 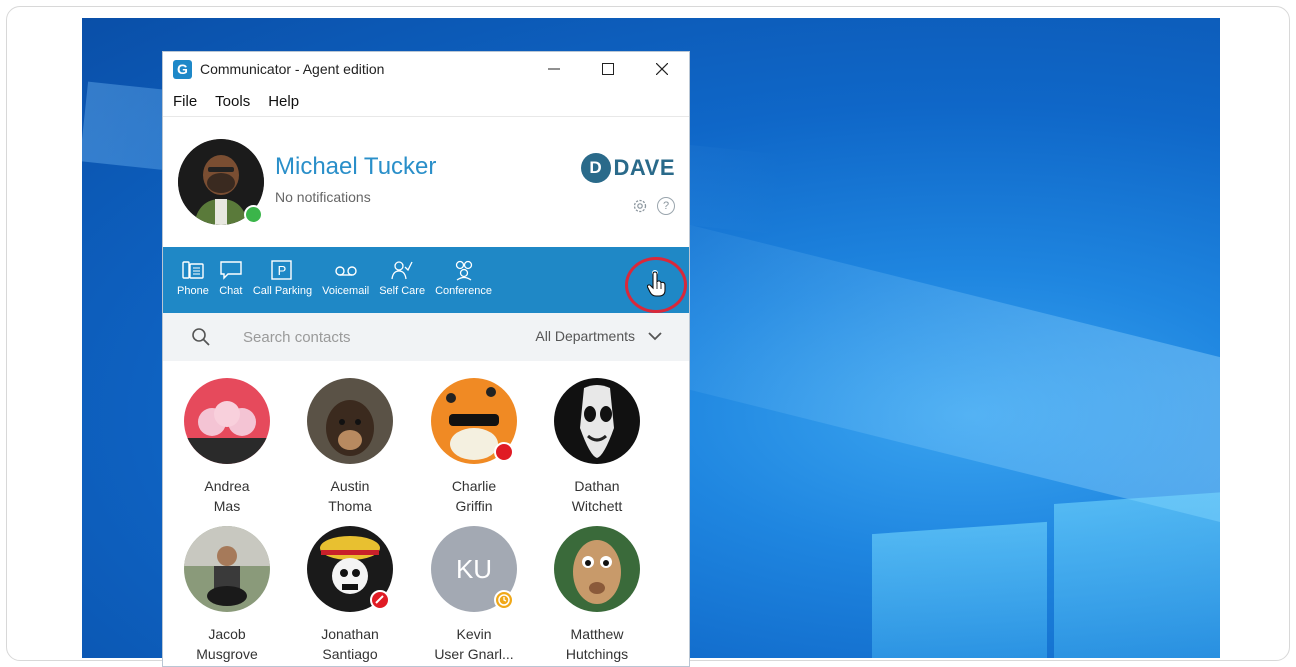 I want to click on close-button, so click(x=662, y=69).